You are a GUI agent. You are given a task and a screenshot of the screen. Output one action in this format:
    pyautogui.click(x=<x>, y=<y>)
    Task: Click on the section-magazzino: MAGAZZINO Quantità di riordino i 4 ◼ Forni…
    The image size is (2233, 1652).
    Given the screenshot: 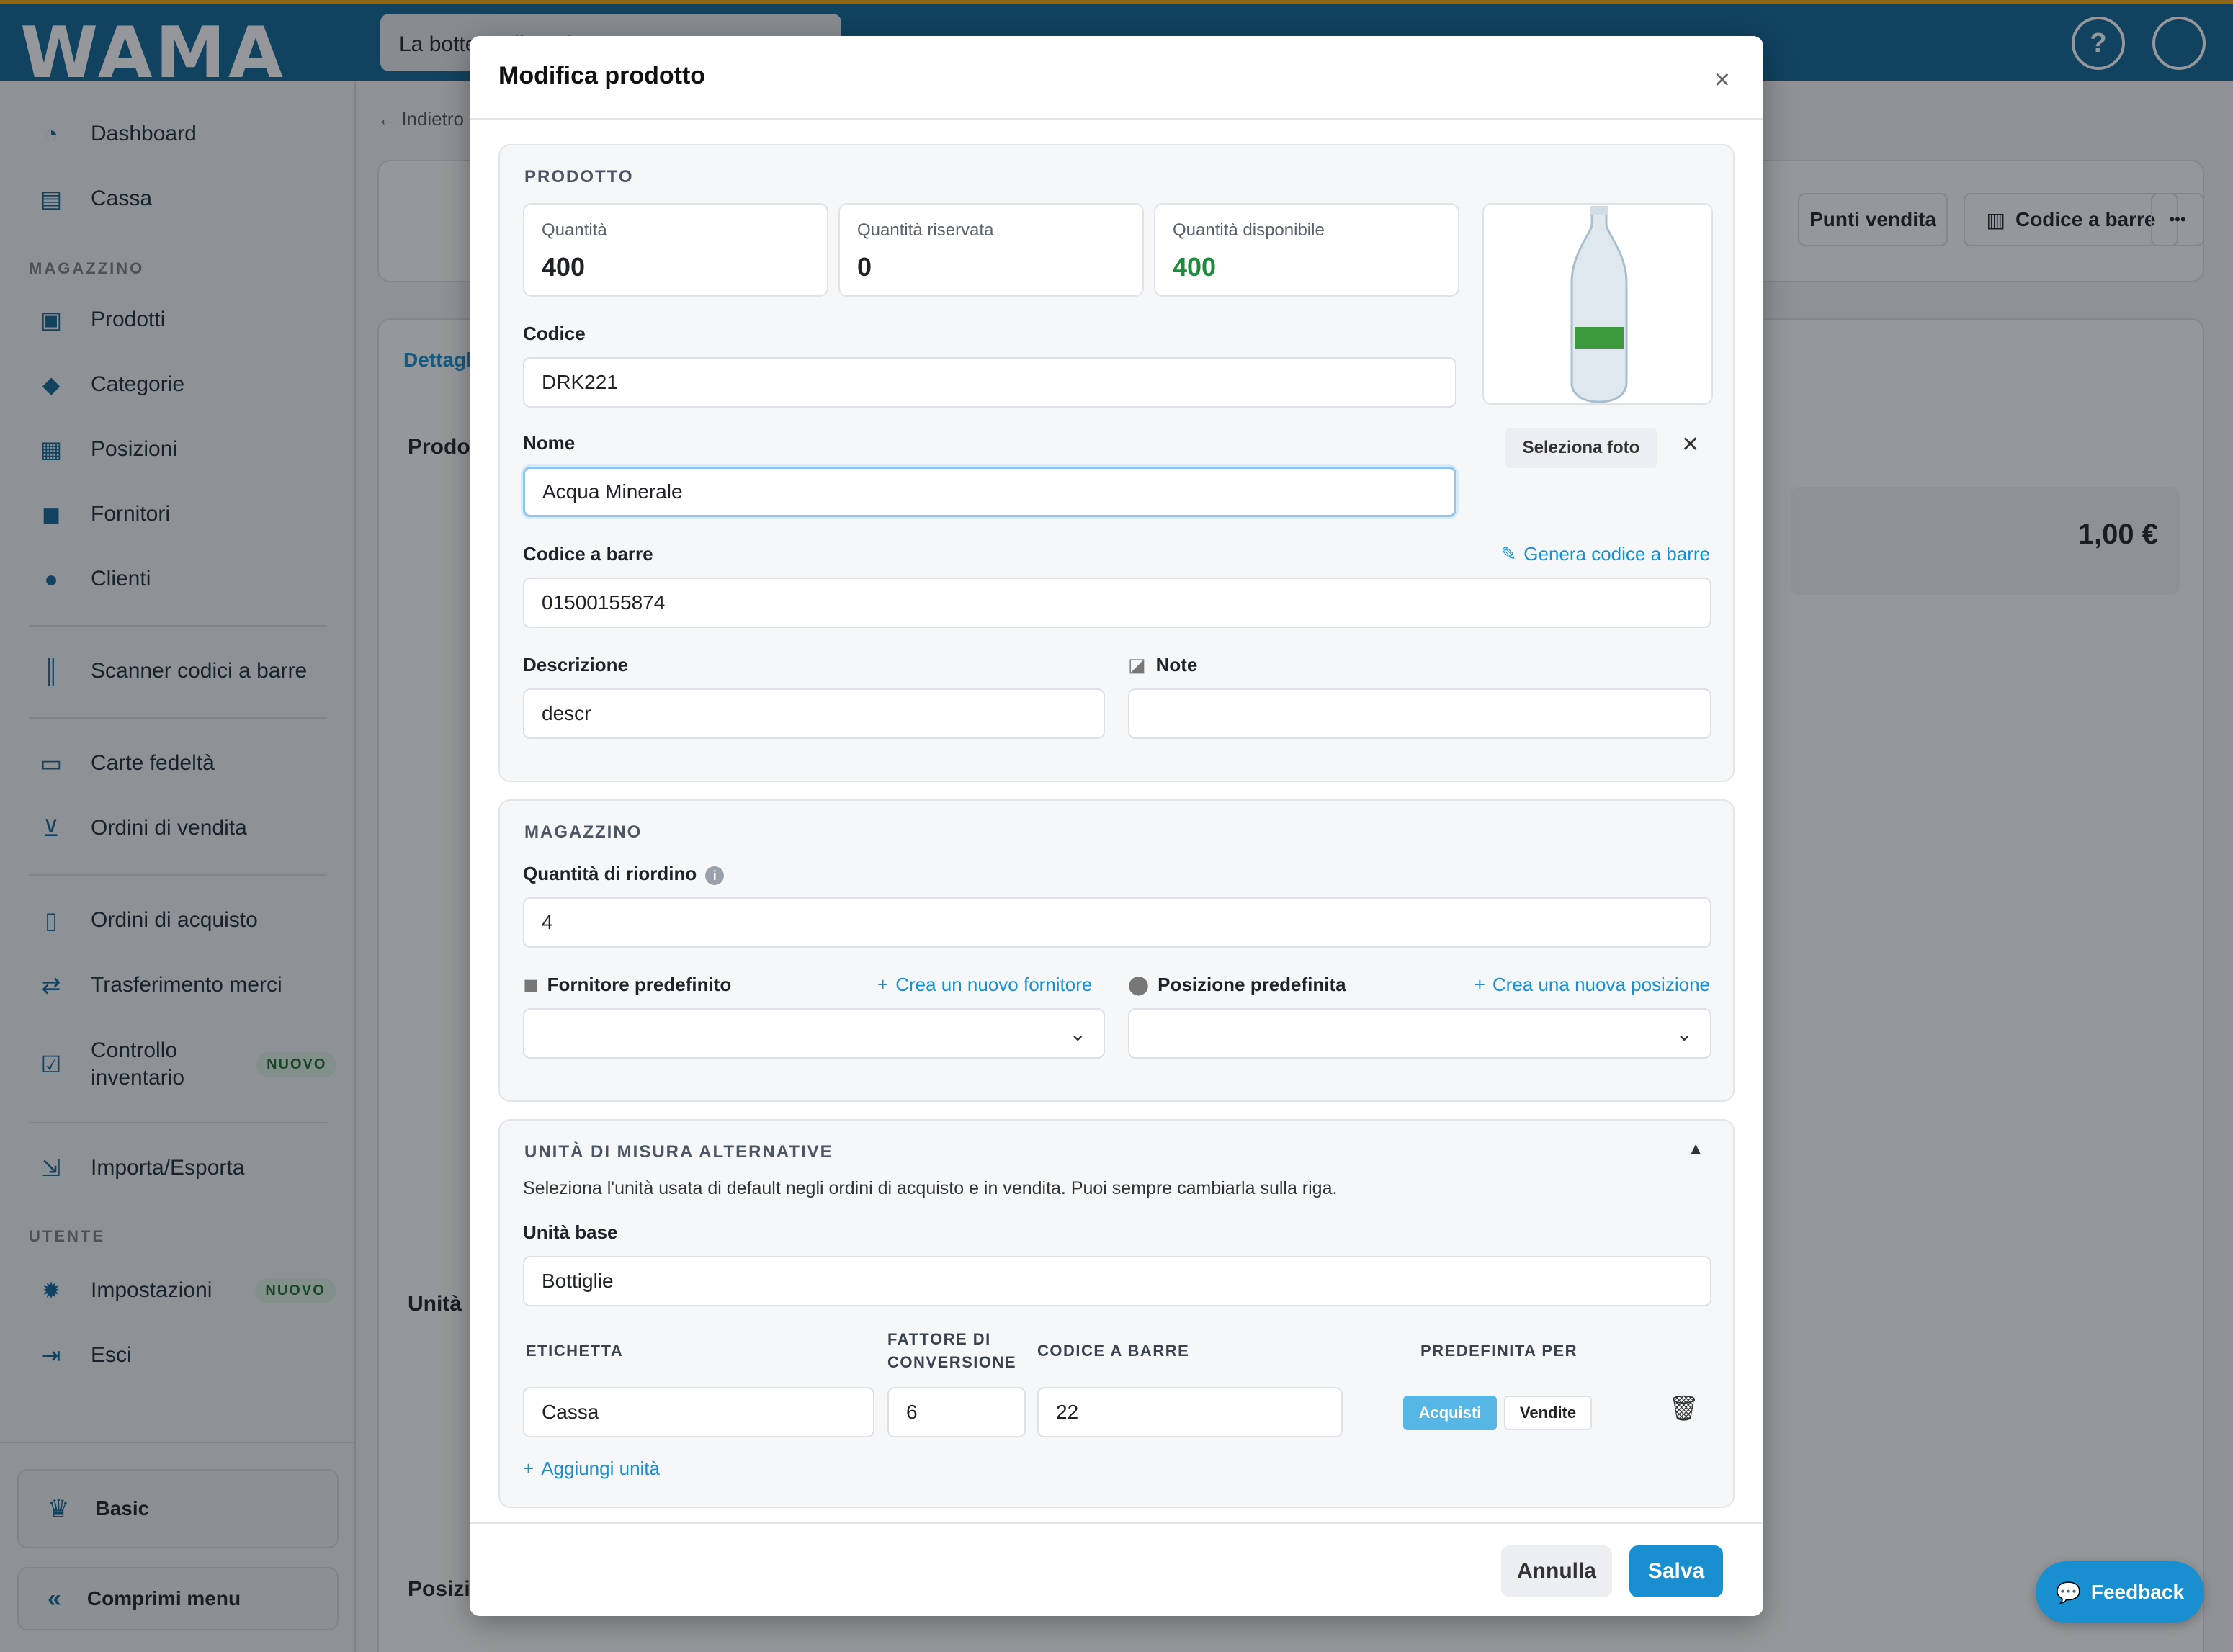 What is the action you would take?
    pyautogui.click(x=1116, y=950)
    